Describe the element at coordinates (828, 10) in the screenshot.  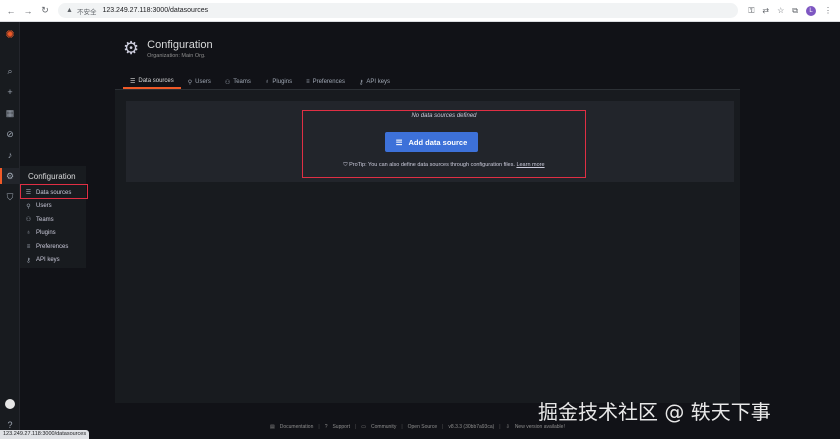
I see `menu-icon: ⋮` at that location.